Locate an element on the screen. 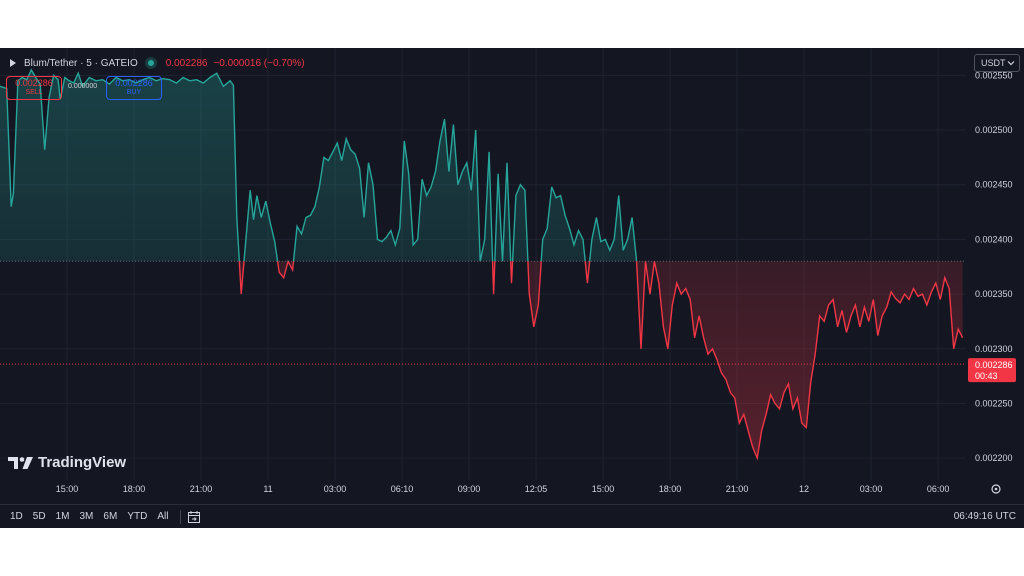  x-tick-label: 11 is located at coordinates (267, 489).